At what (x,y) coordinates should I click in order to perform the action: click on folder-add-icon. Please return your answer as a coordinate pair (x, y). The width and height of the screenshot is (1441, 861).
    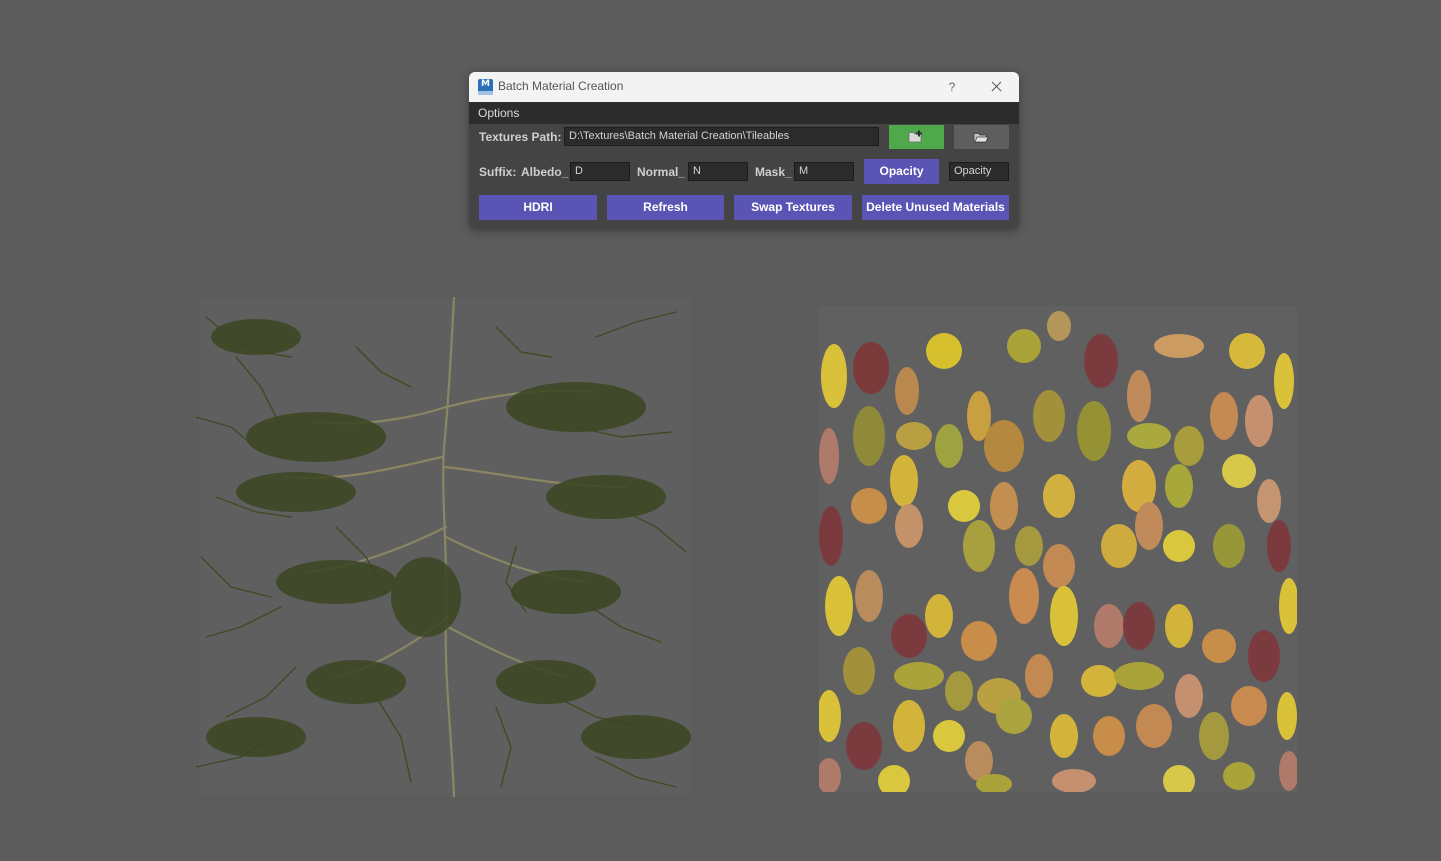
    Looking at the image, I should click on (915, 136).